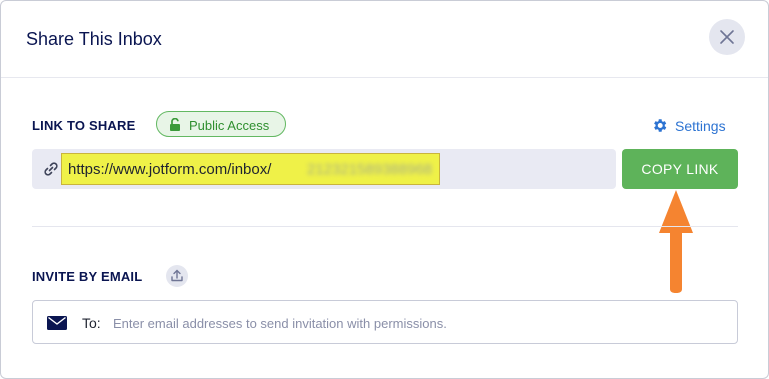 The width and height of the screenshot is (769, 379). What do you see at coordinates (175, 124) in the screenshot?
I see `lock-icon` at bounding box center [175, 124].